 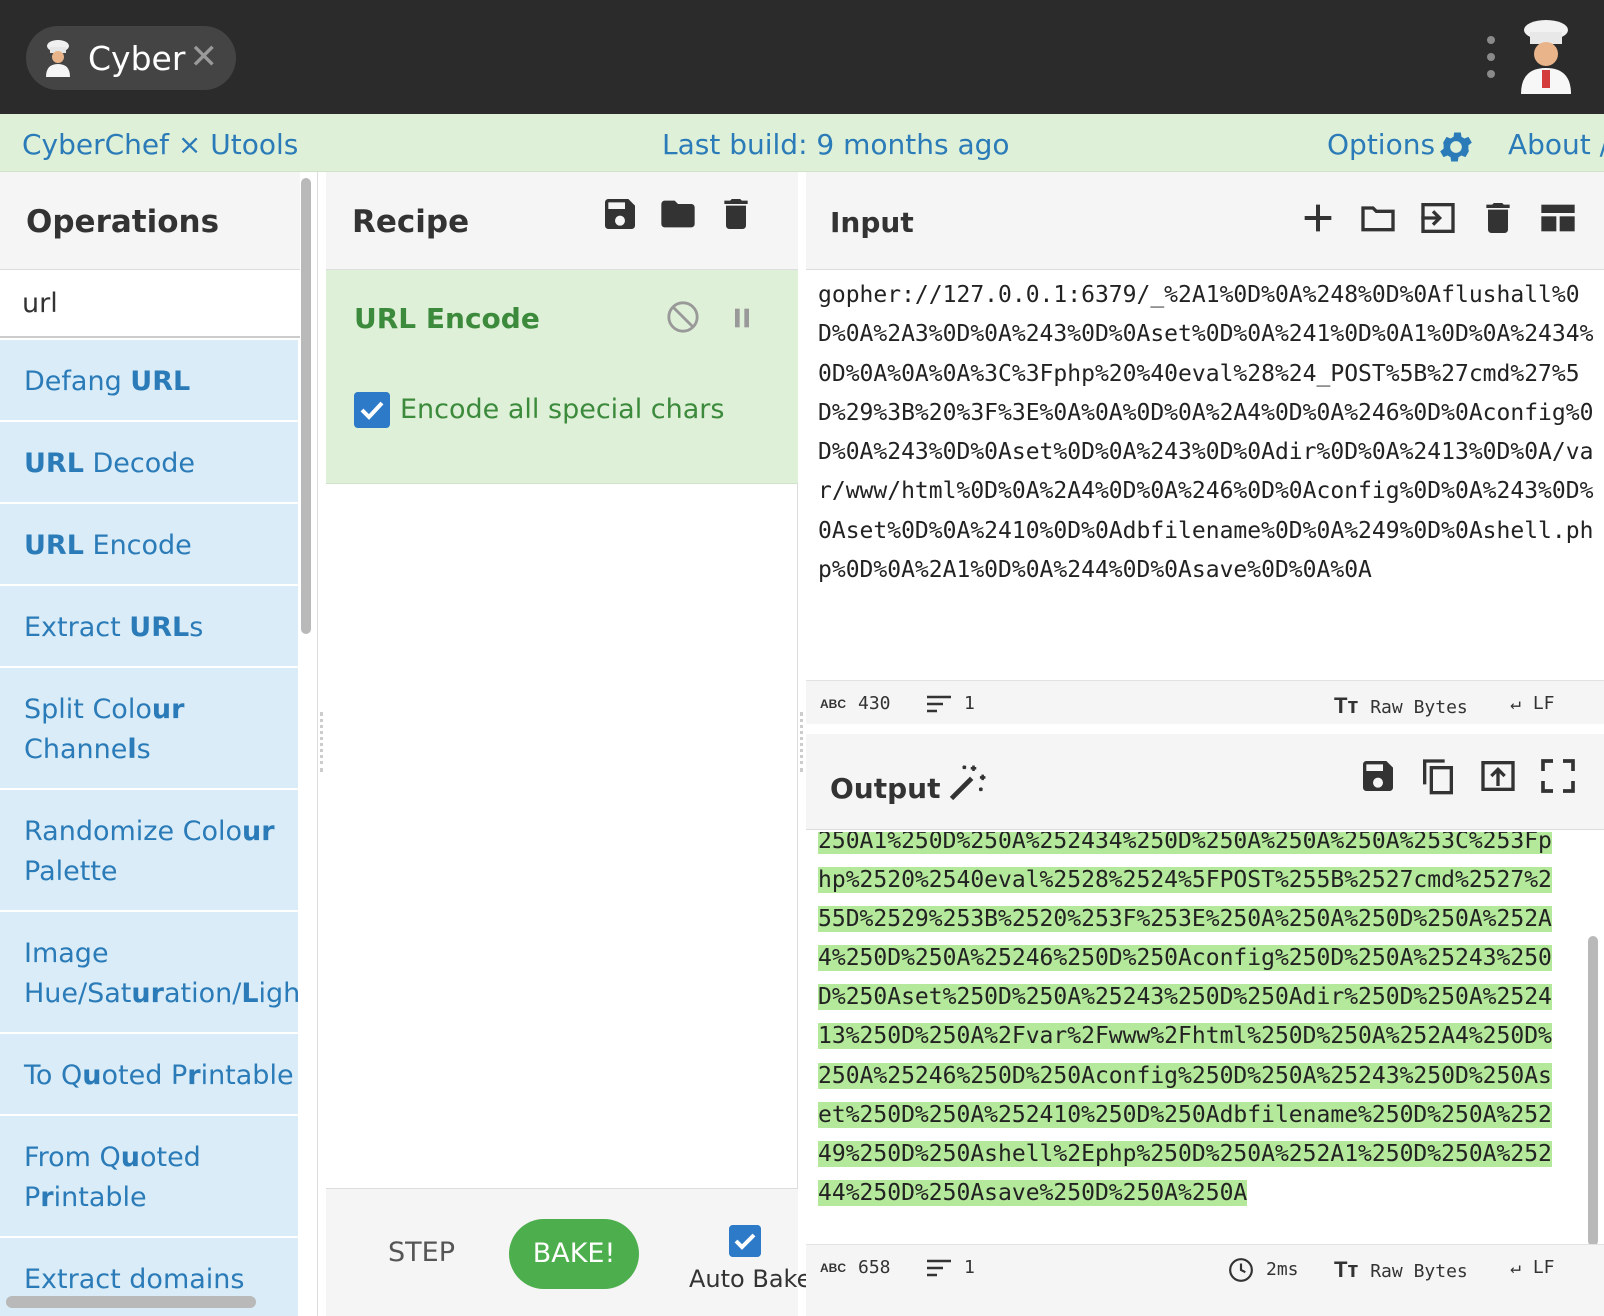 I want to click on brand-link: CyberChef × Utools, so click(x=160, y=144).